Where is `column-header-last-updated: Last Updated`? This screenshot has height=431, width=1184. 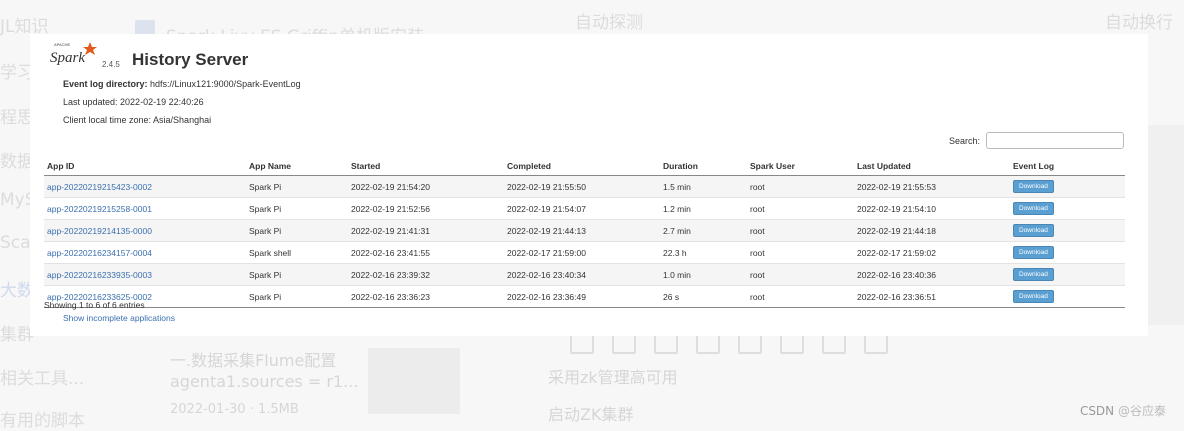 column-header-last-updated: Last Updated is located at coordinates (932, 166).